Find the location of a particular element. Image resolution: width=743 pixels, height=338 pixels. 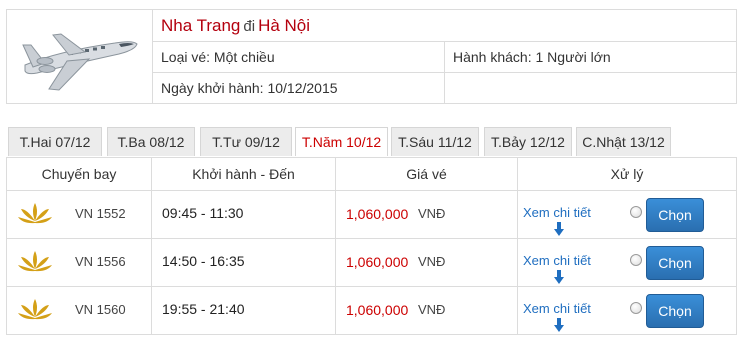

route-title: Nha Trang đi Hà Nội is located at coordinates (444, 26).